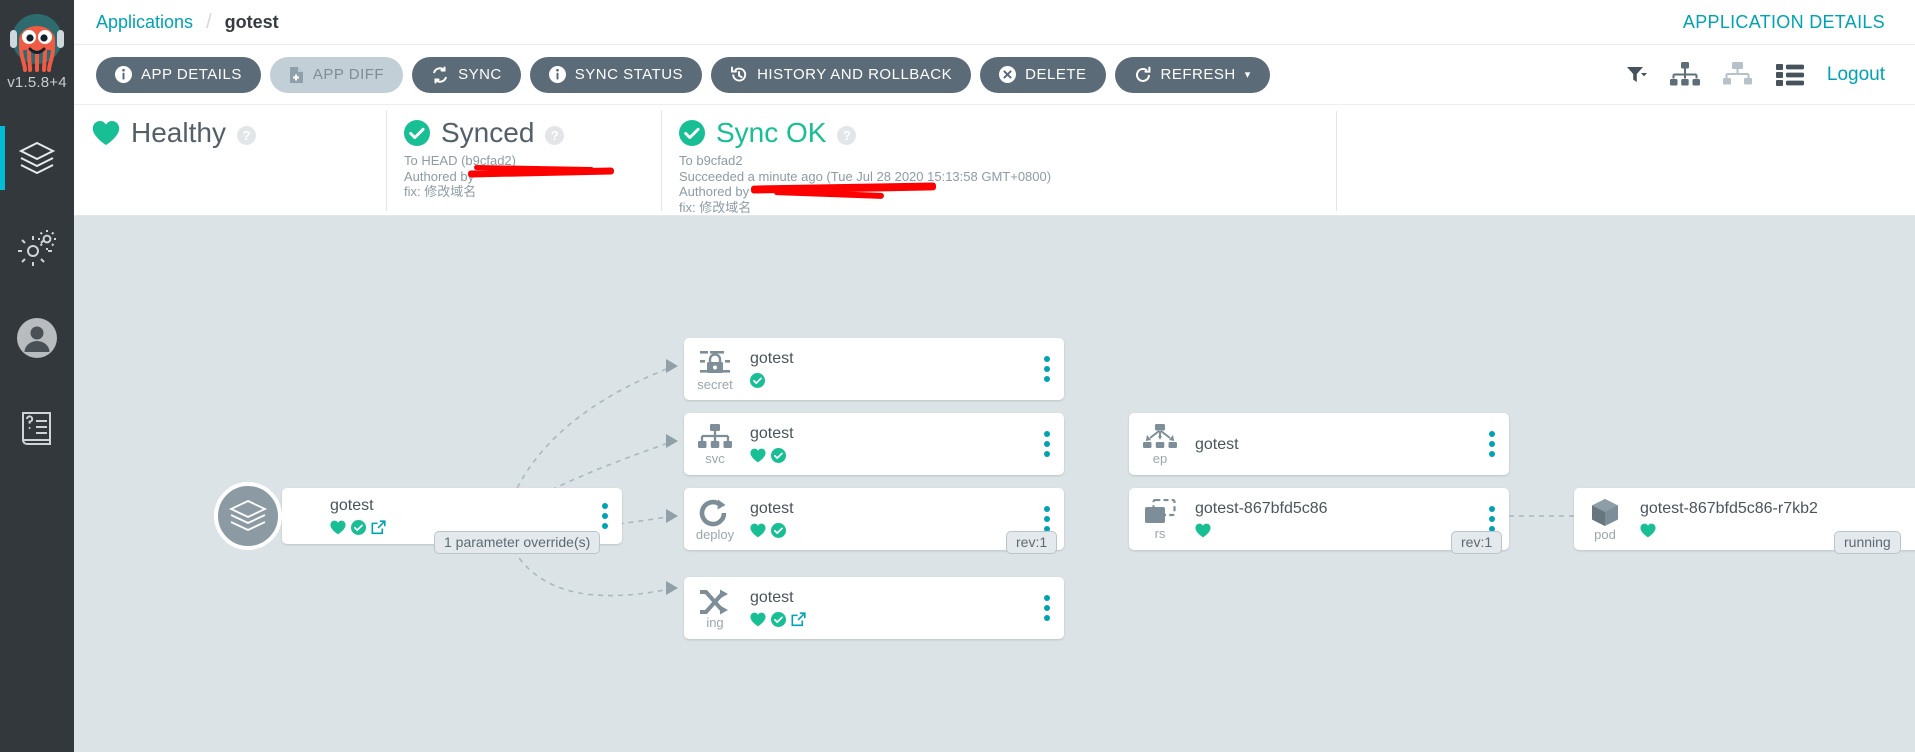 The width and height of the screenshot is (1915, 752). I want to click on pod-cube-icon, so click(1605, 513).